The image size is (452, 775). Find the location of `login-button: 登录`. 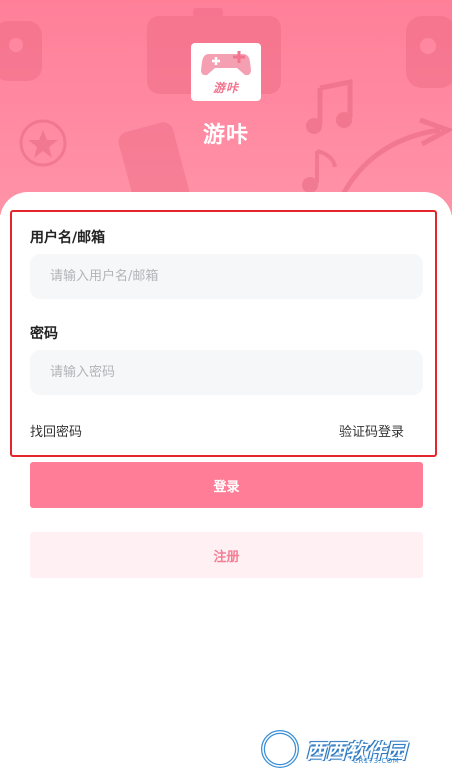

login-button: 登录 is located at coordinates (226, 485).